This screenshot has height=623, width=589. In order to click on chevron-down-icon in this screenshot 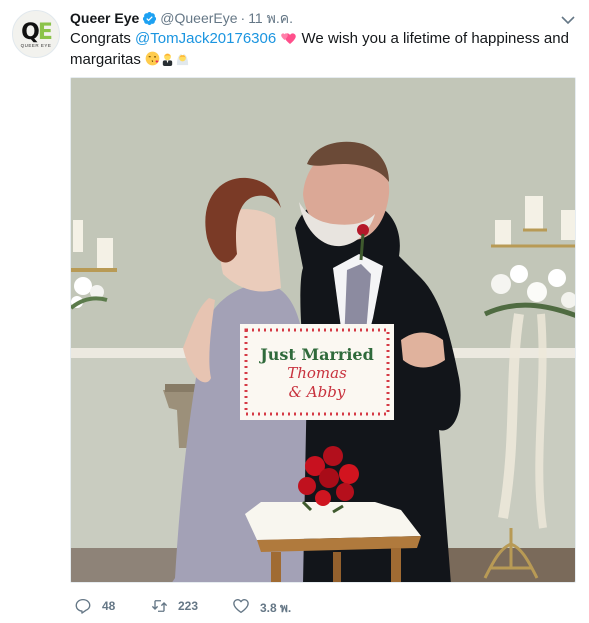, I will do `click(568, 18)`.